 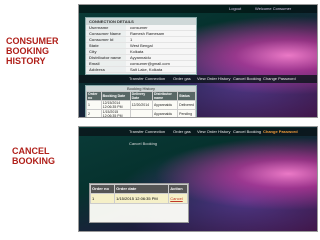 I want to click on table-cell: 2, so click(x=94, y=113).